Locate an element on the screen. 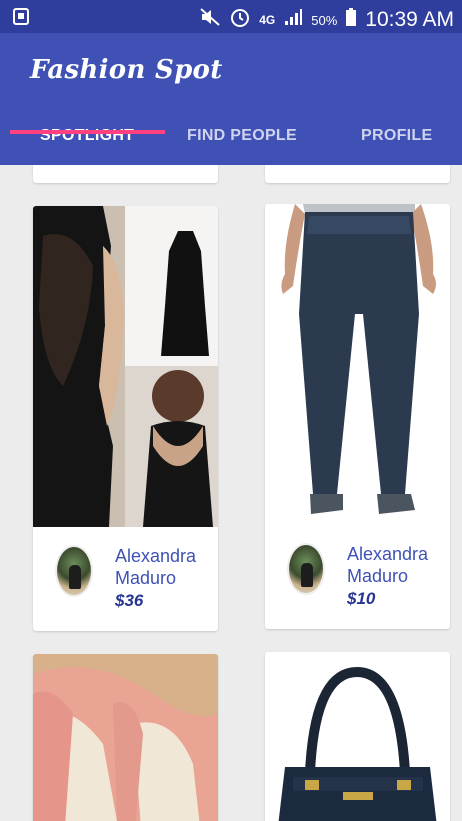  product-image-shoes is located at coordinates (125, 737).